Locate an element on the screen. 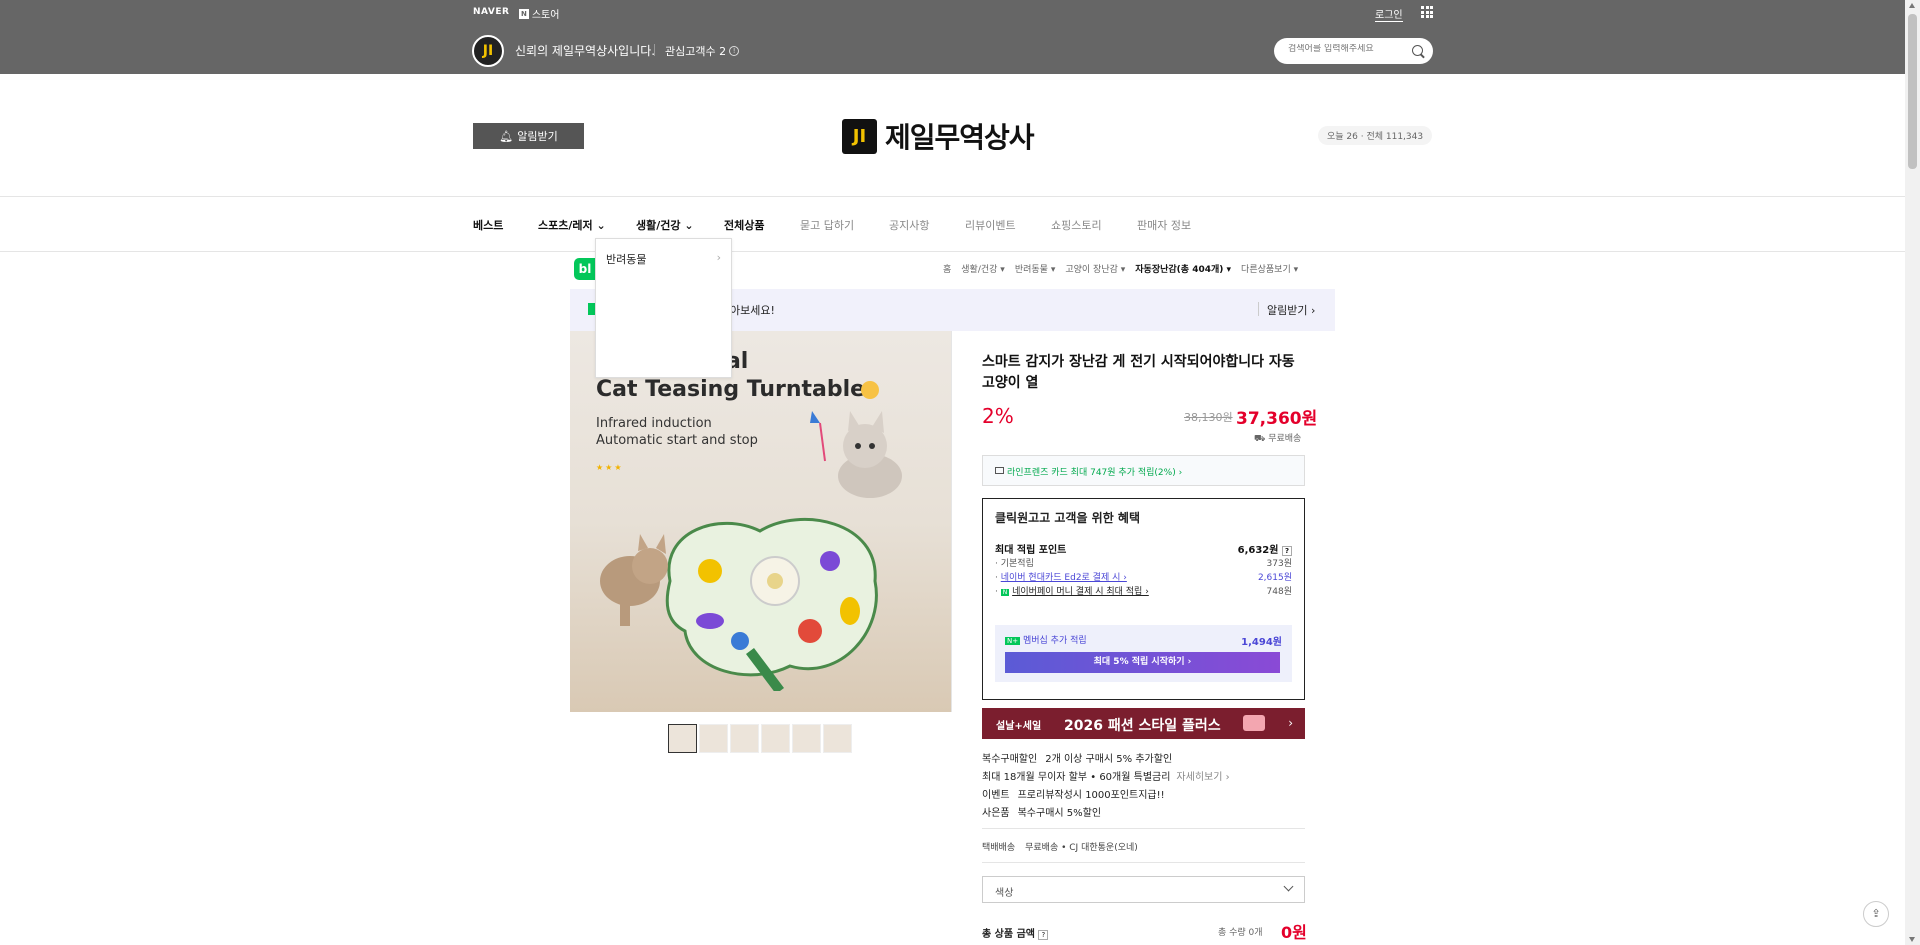 The width and height of the screenshot is (1920, 945). nav-item-all-products: 전체상품 is located at coordinates (744, 225).